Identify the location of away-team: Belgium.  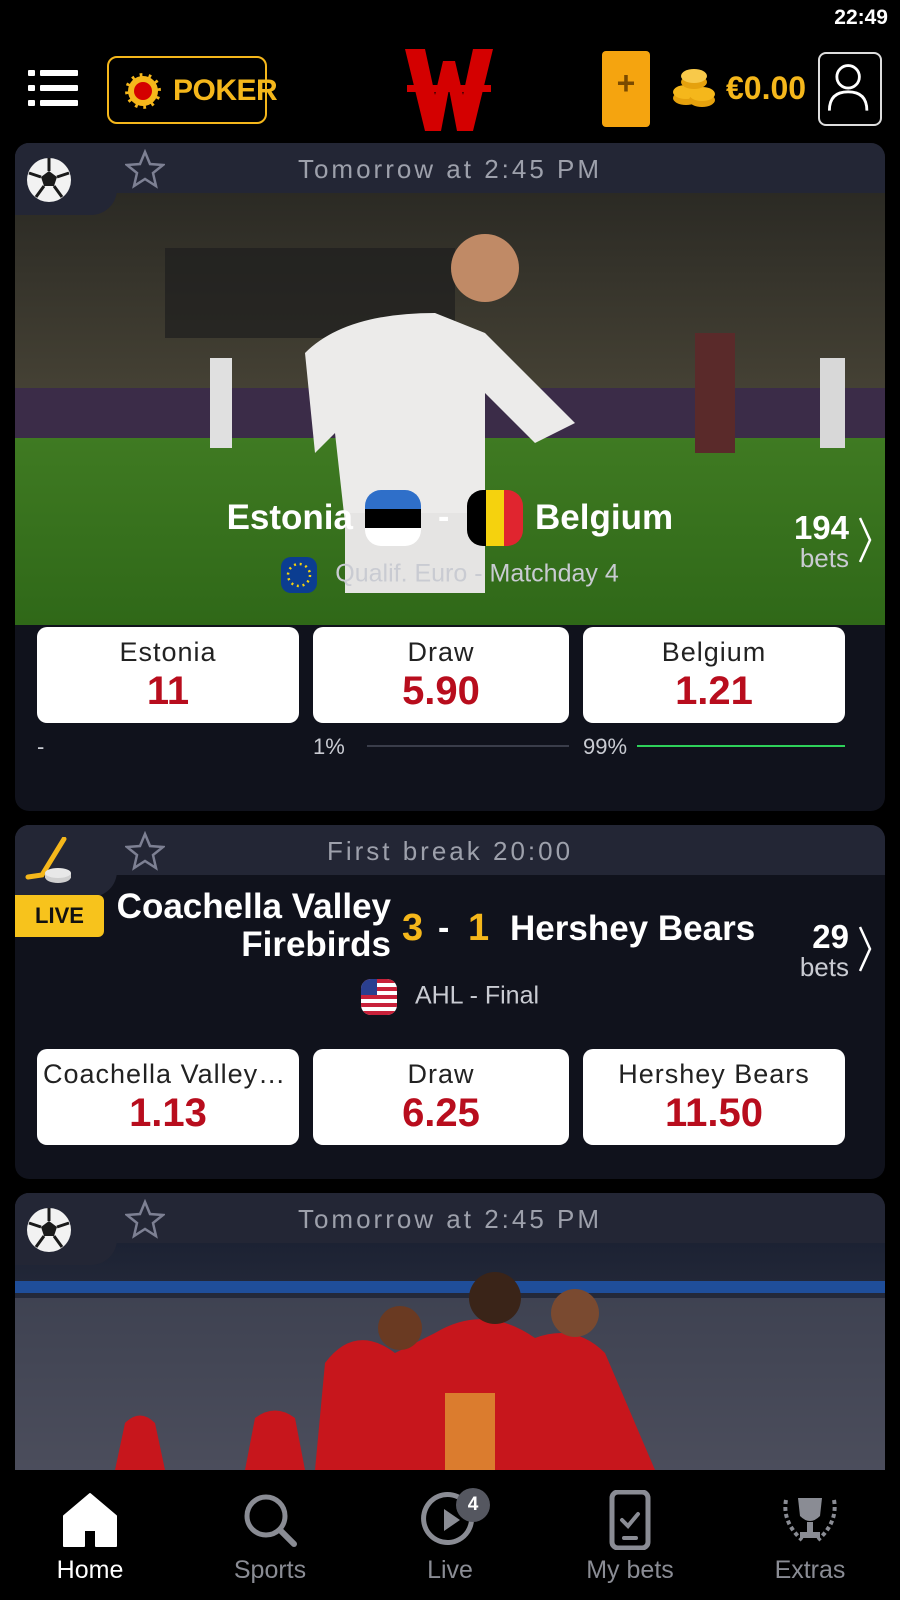
(604, 517).